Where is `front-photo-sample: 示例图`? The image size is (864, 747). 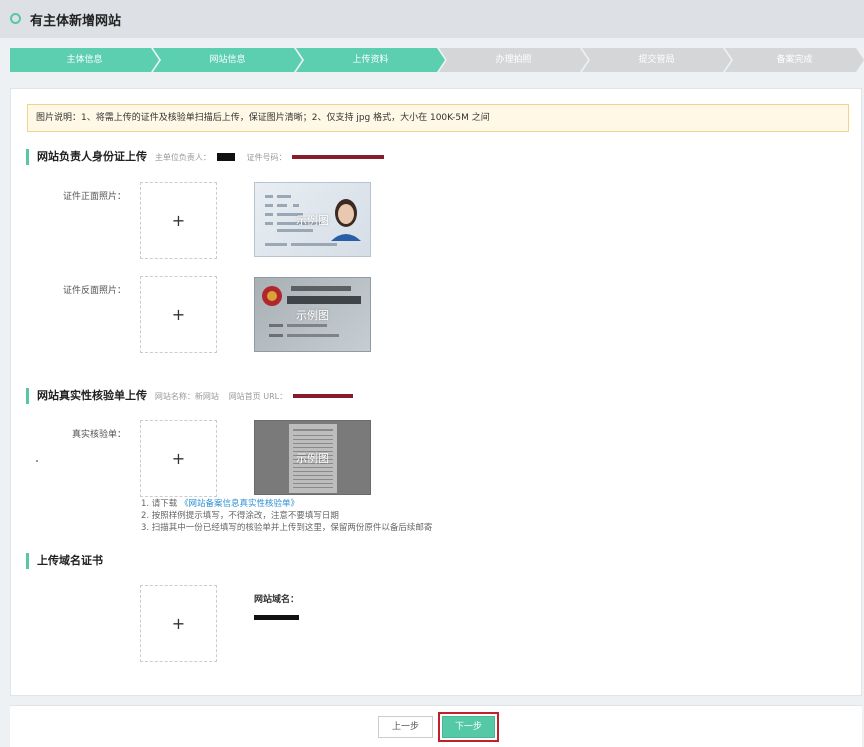 front-photo-sample: 示例图 is located at coordinates (312, 219).